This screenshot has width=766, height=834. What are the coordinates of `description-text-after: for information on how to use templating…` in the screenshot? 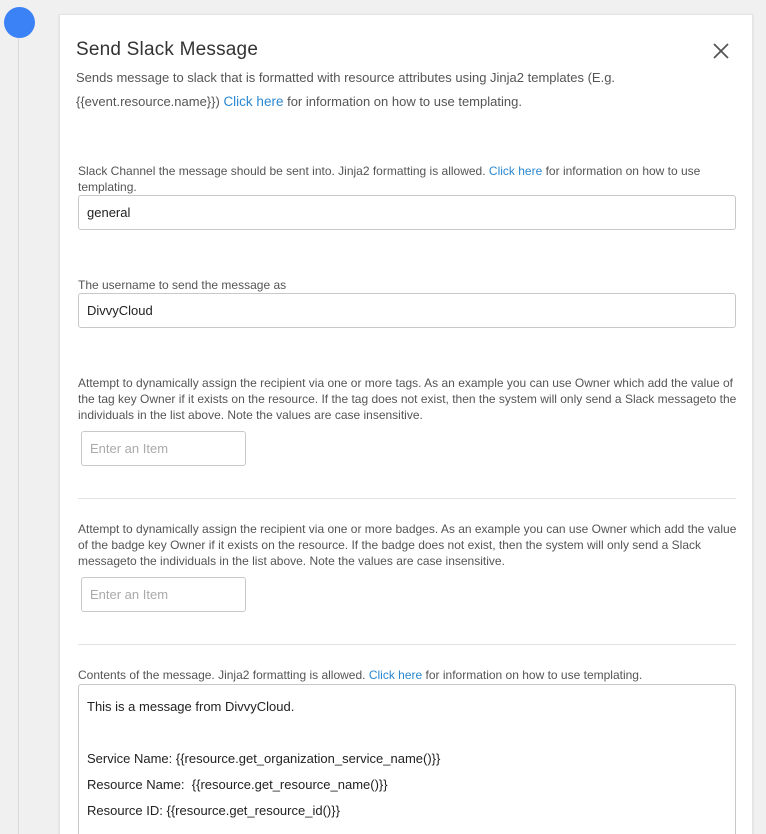 It's located at (402, 101).